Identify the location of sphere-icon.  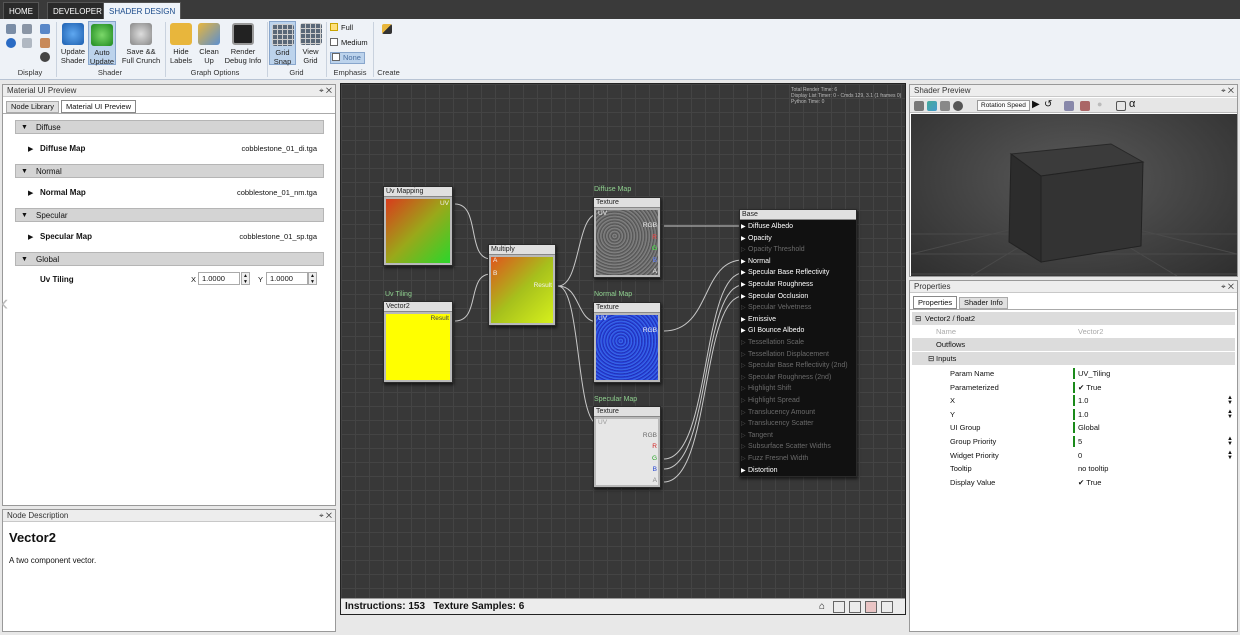
(958, 106).